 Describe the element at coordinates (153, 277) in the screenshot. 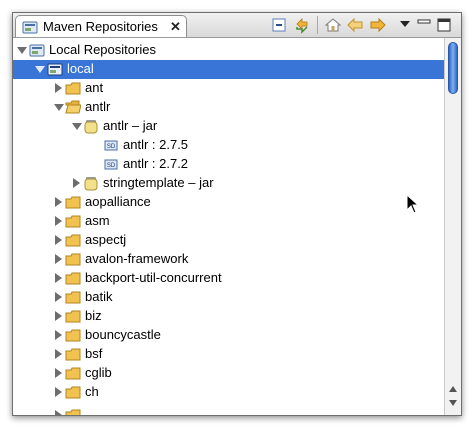

I see `tree-label: backport-util-concurrent` at that location.